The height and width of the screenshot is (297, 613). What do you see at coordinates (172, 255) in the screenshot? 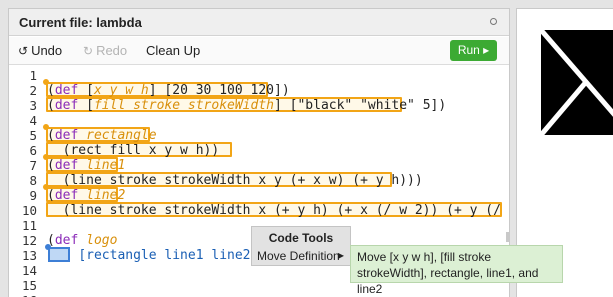
I see `code-line-13: [rectangle line1 line2])` at bounding box center [172, 255].